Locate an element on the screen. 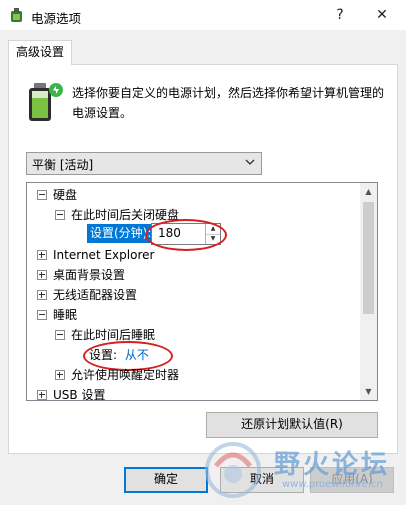 This screenshot has height=505, width=406. help-button: ? is located at coordinates (340, 15).